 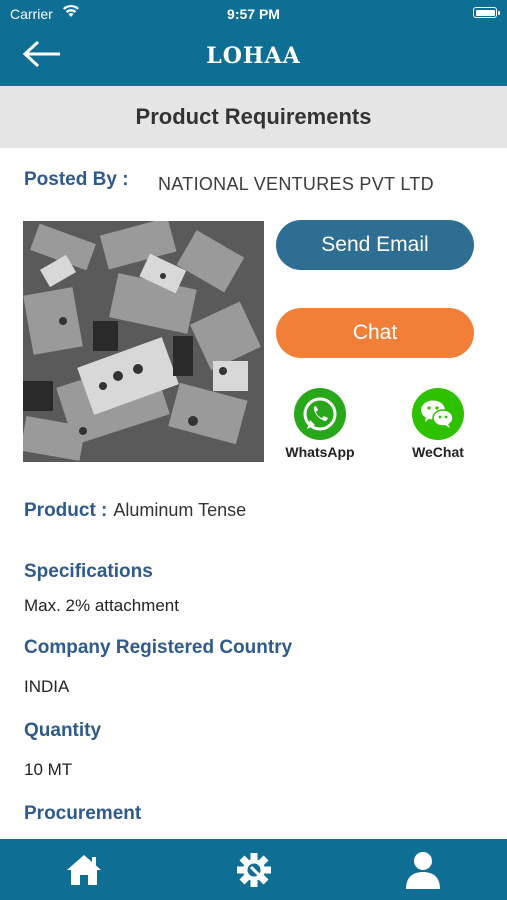 I want to click on whatsapp-button: WhatsApp, so click(x=320, y=423).